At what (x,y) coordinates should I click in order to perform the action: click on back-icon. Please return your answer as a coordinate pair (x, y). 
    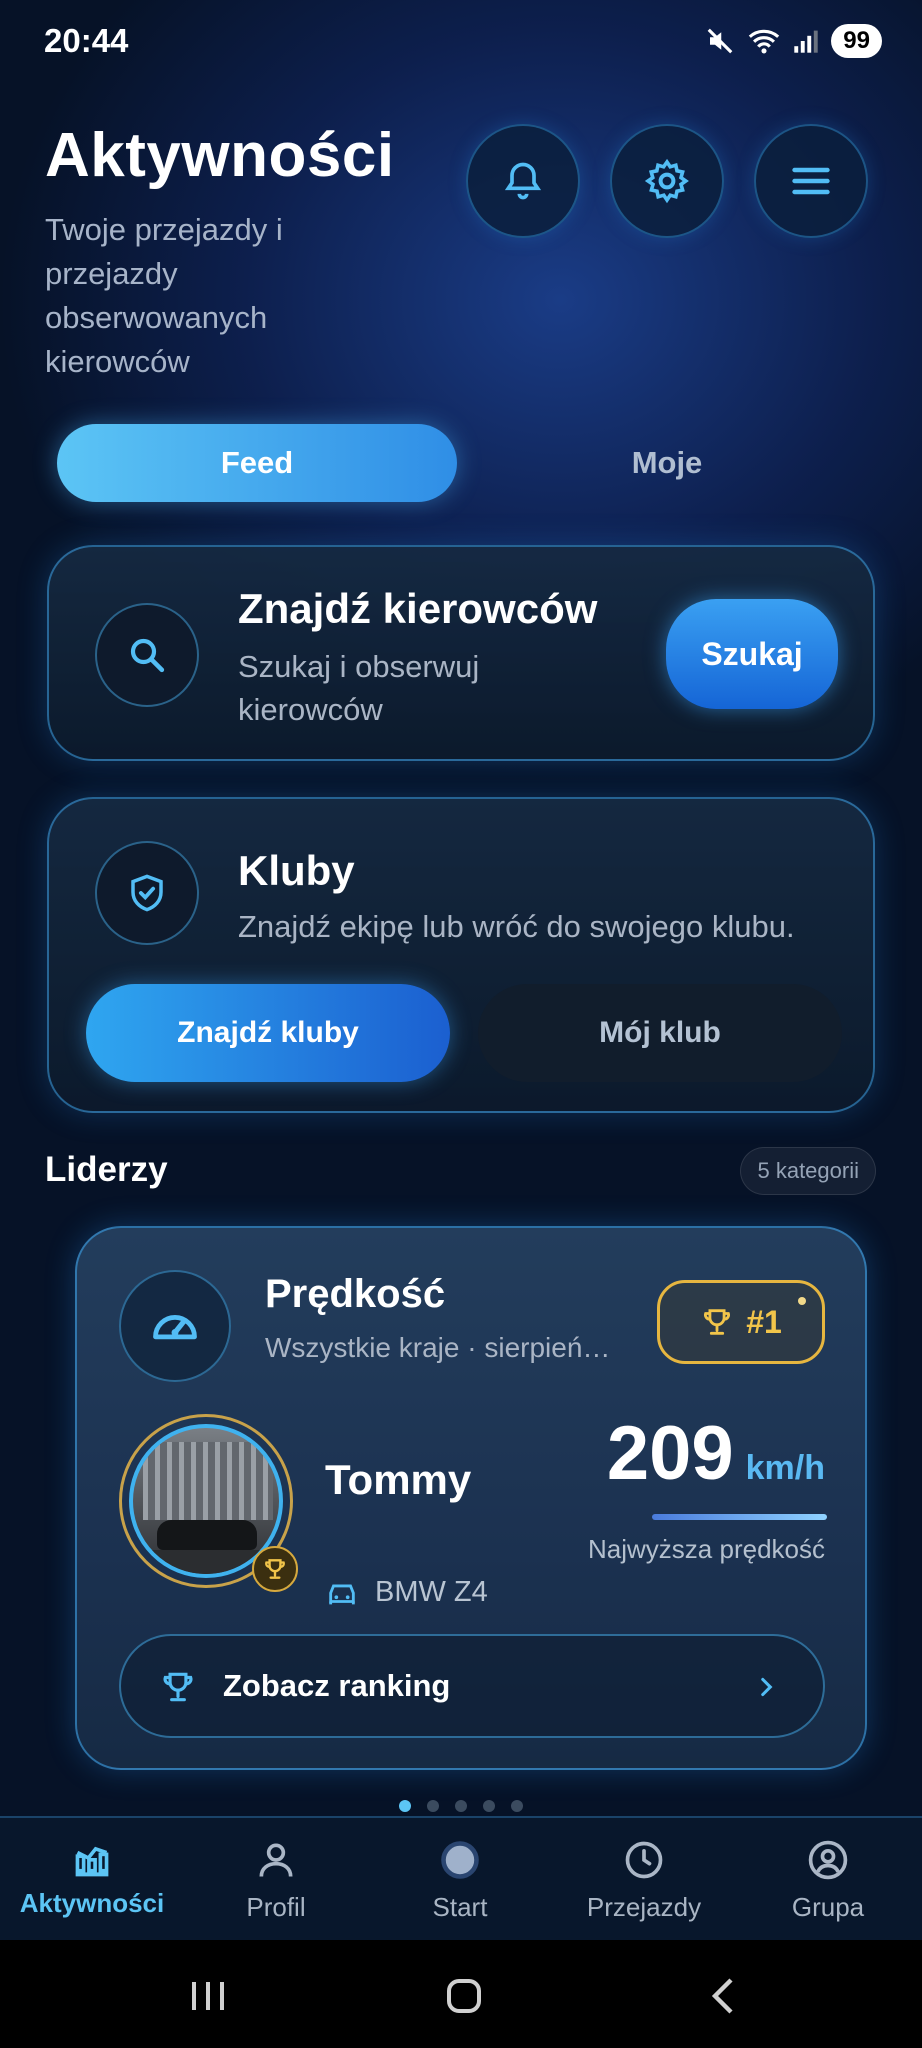
    Looking at the image, I should click on (723, 1996).